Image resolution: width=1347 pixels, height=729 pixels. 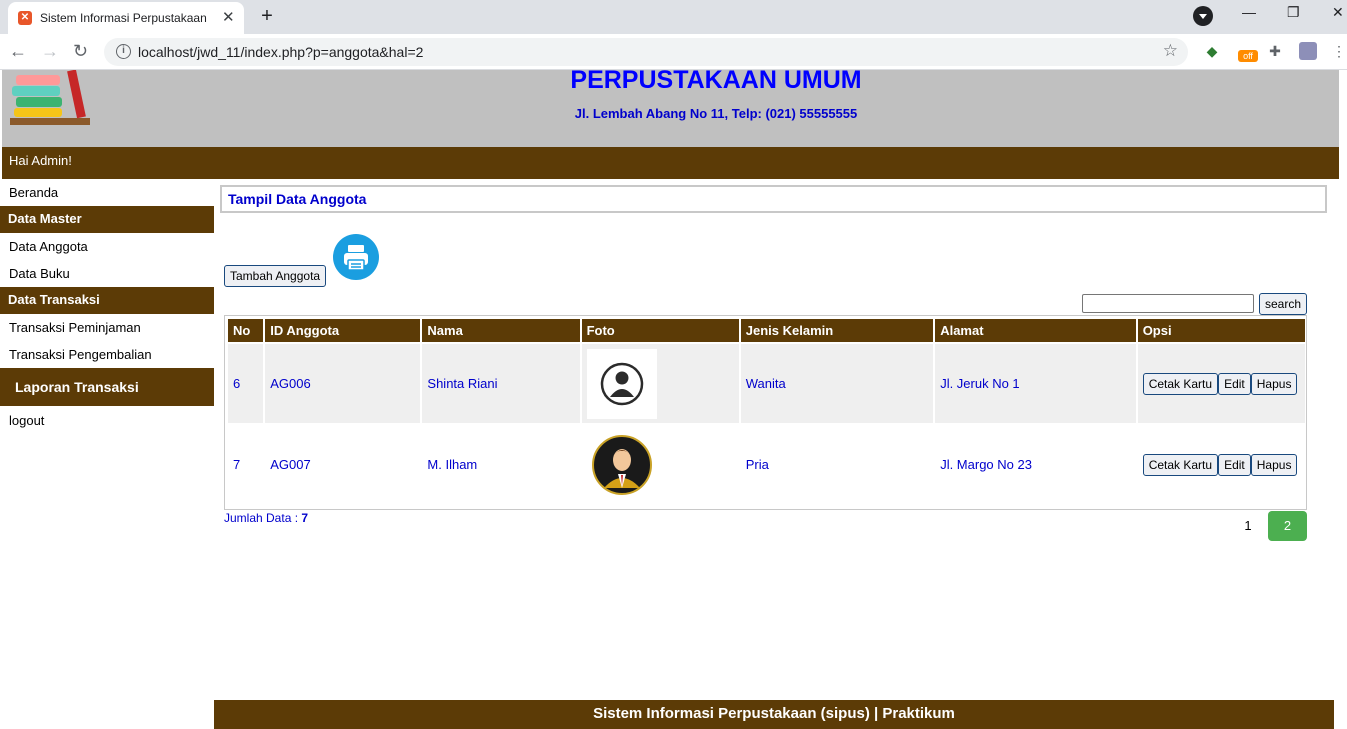 I want to click on column-header-jenis-kelamin: Jenis Kelamin, so click(x=837, y=330).